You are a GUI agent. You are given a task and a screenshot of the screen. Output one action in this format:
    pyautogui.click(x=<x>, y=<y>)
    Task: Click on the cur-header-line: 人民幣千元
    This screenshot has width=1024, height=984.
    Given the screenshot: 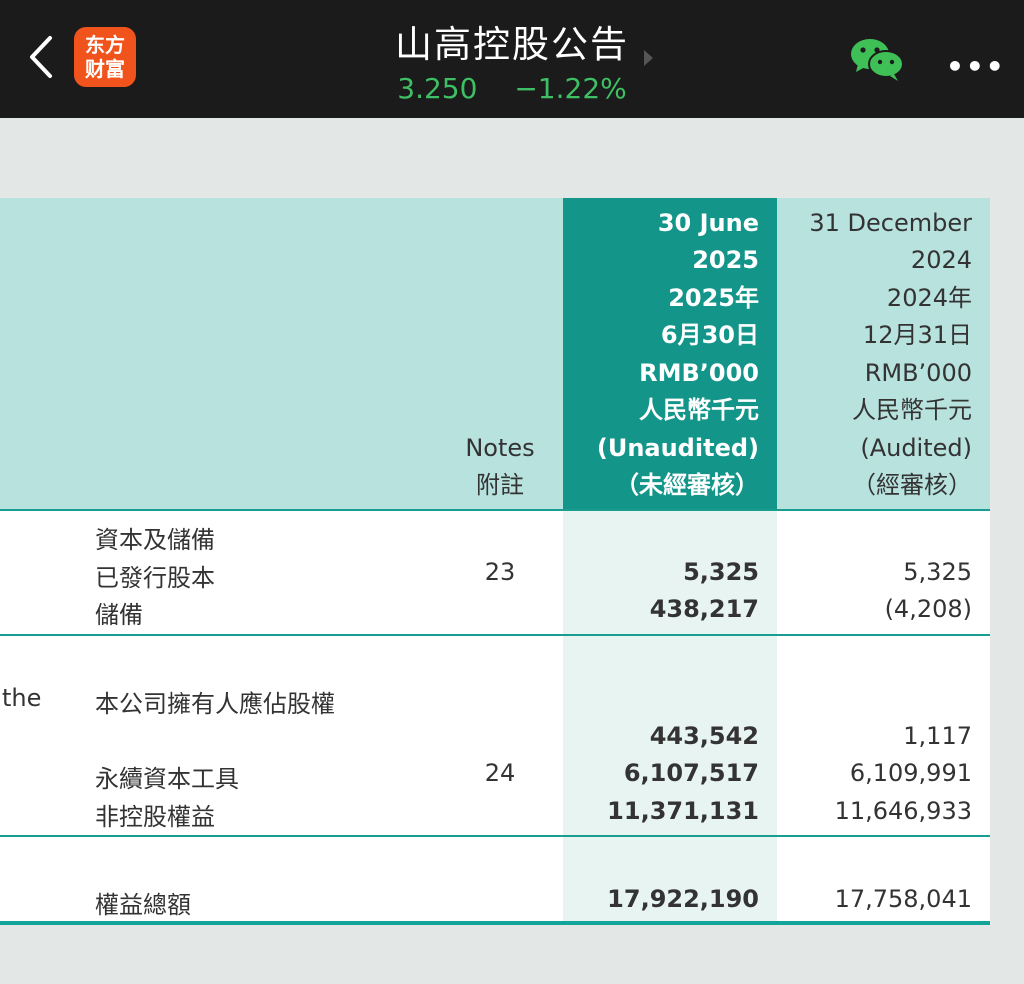 What is the action you would take?
    pyautogui.click(x=699, y=410)
    